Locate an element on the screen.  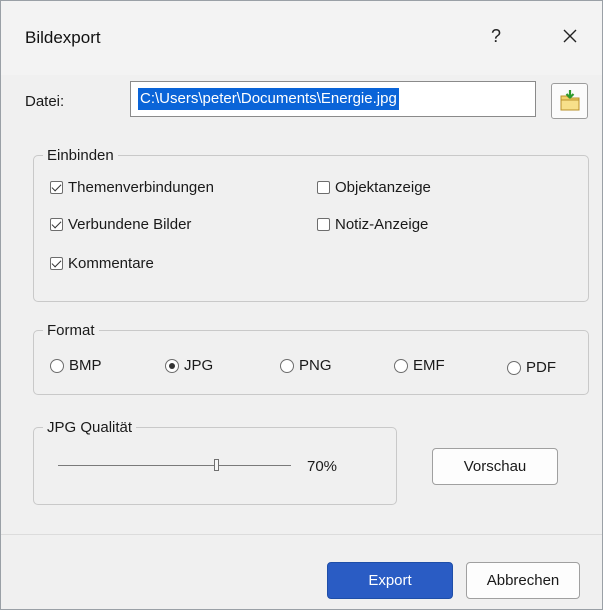
verbundene-bilder-checkbox: Verbundene Bilder is located at coordinates (120, 224).